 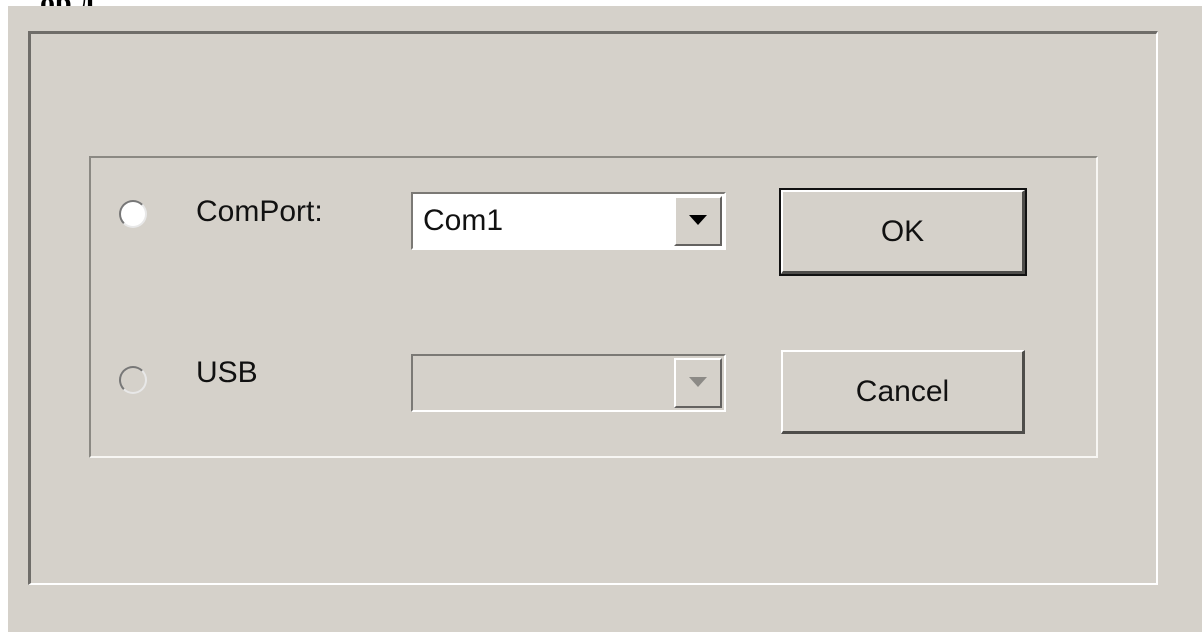 I want to click on usb-label: USB, so click(x=227, y=372).